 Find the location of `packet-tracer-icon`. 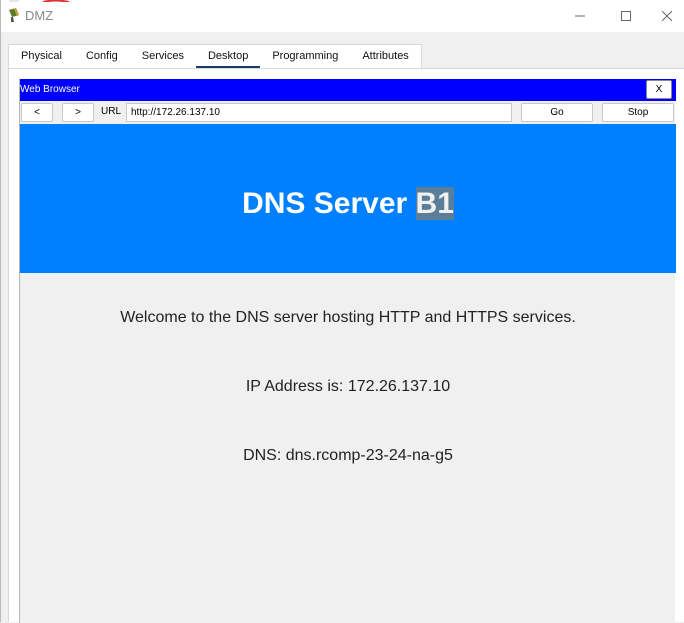

packet-tracer-icon is located at coordinates (14, 15).